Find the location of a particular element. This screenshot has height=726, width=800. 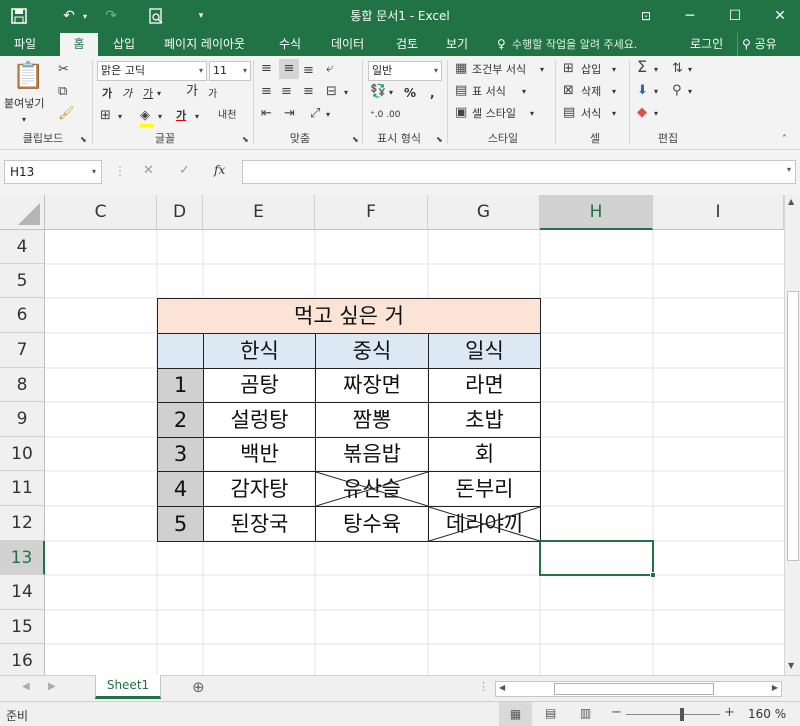

increase-decimal-icon: ⁺.0 .00 is located at coordinates (385, 115).